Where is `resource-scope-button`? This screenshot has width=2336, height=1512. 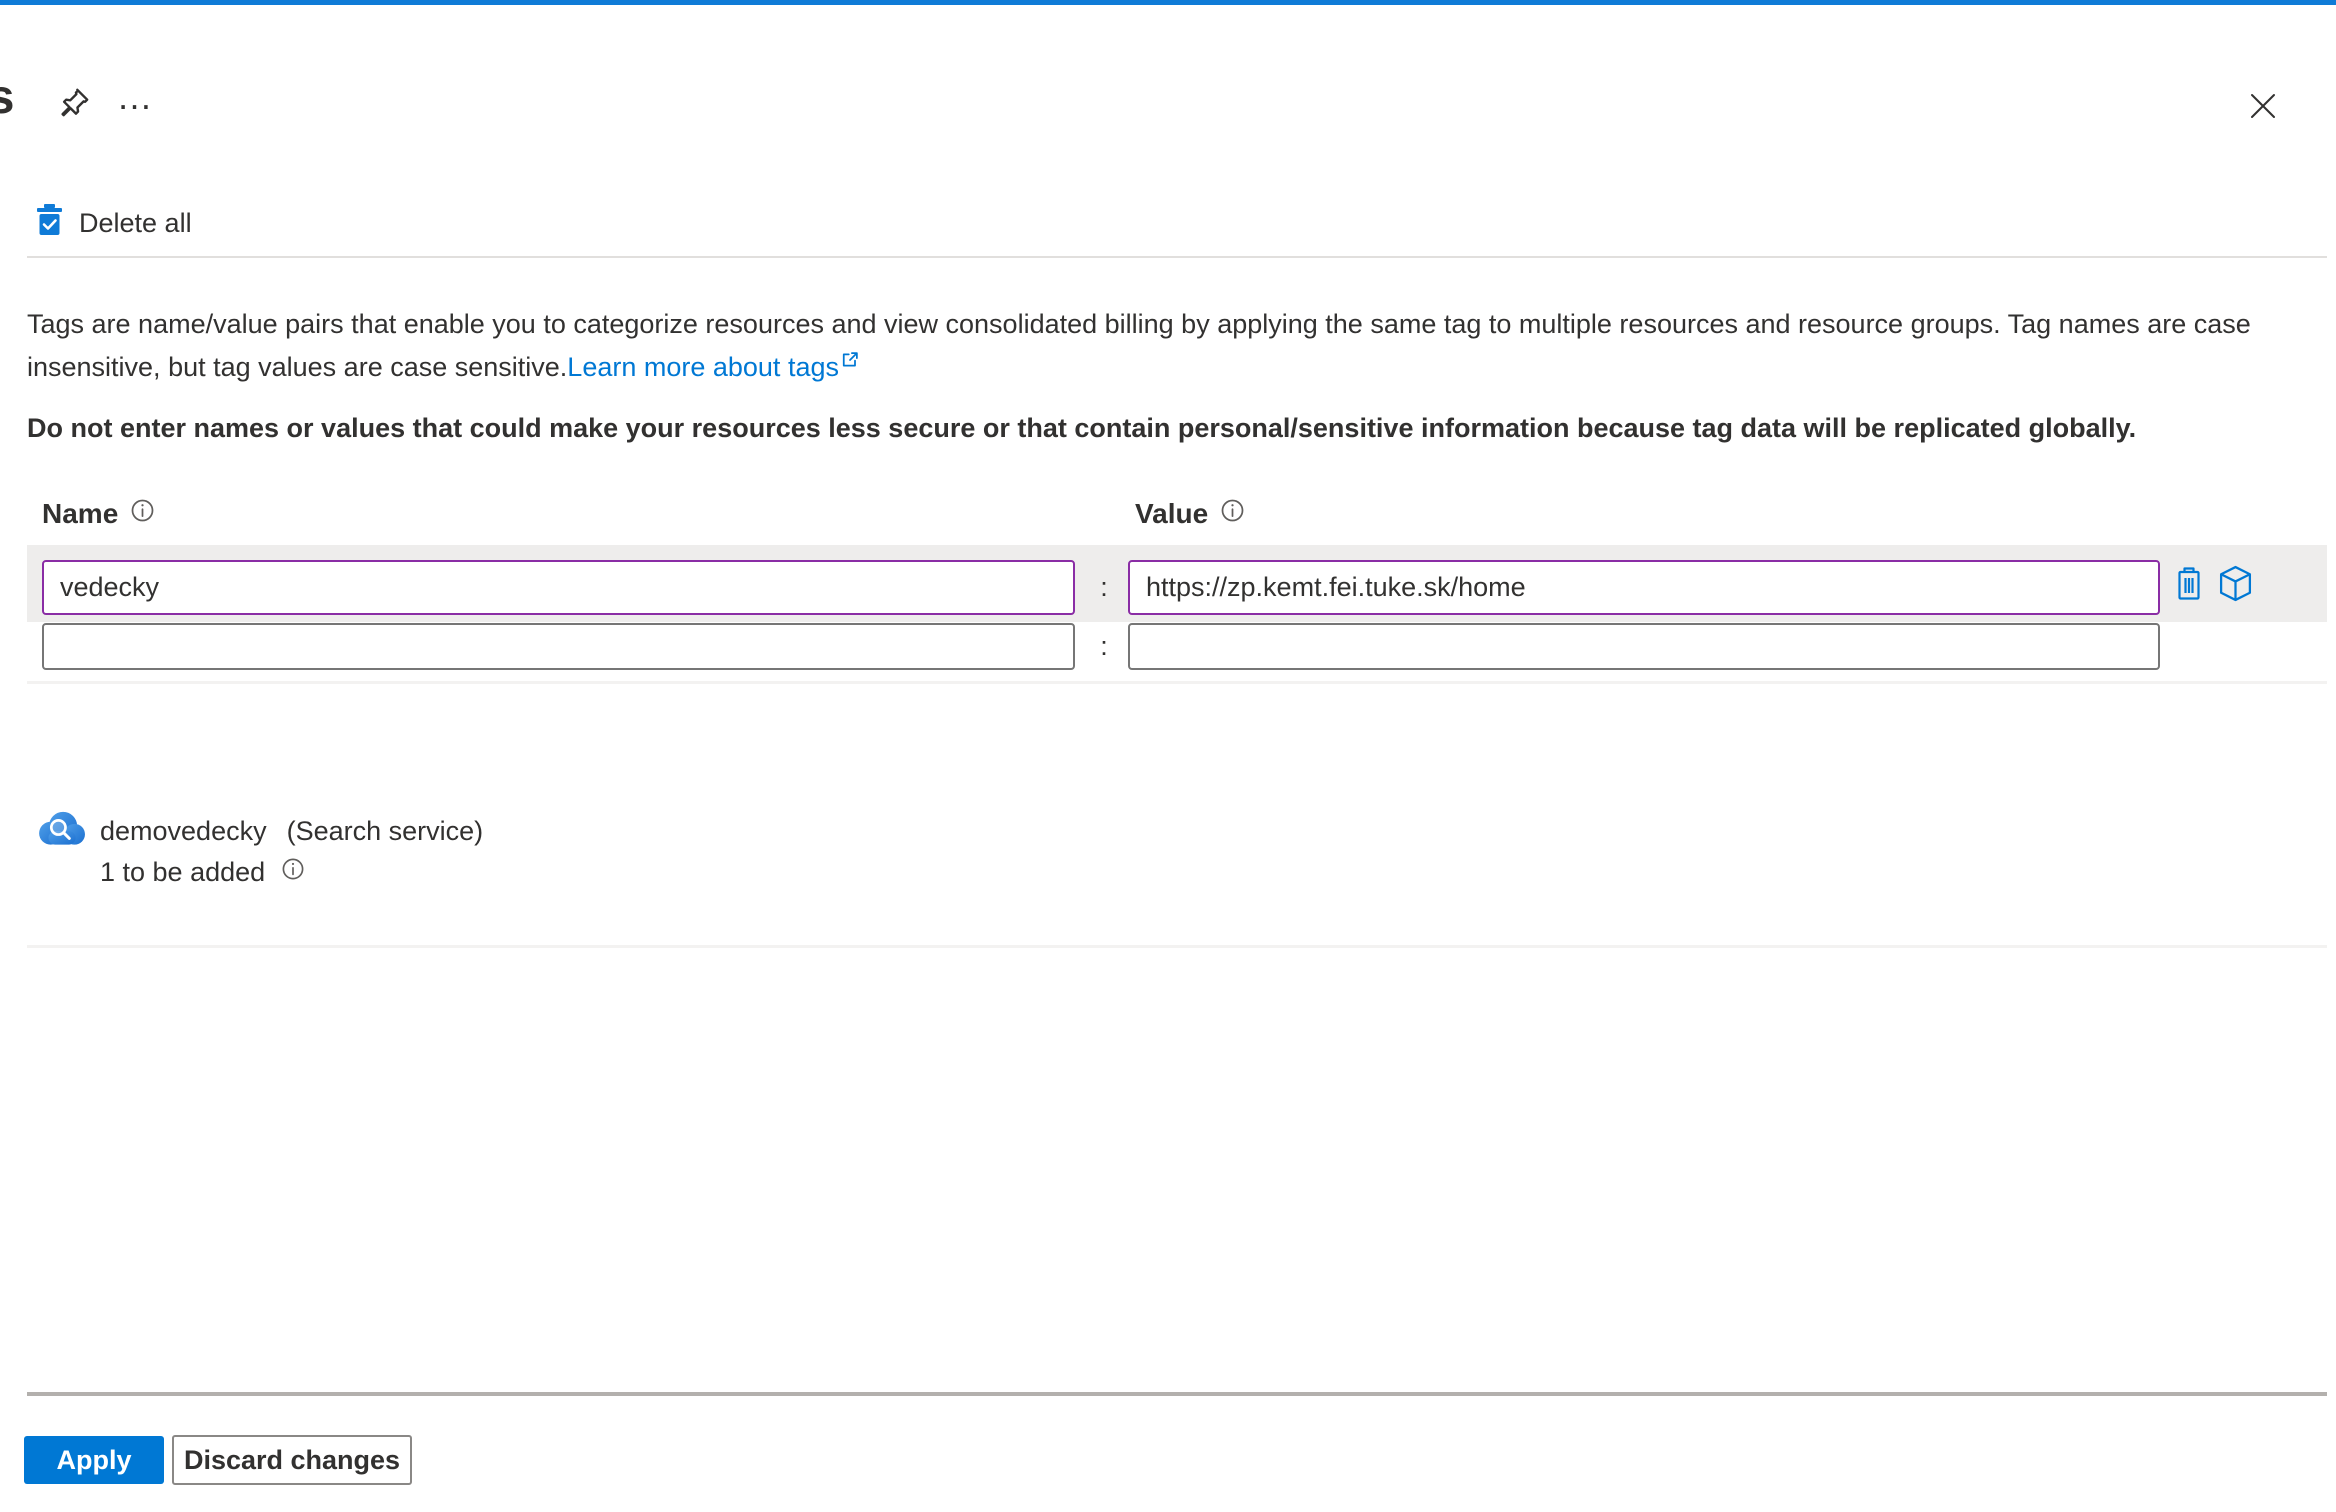
resource-scope-button is located at coordinates (2235, 585).